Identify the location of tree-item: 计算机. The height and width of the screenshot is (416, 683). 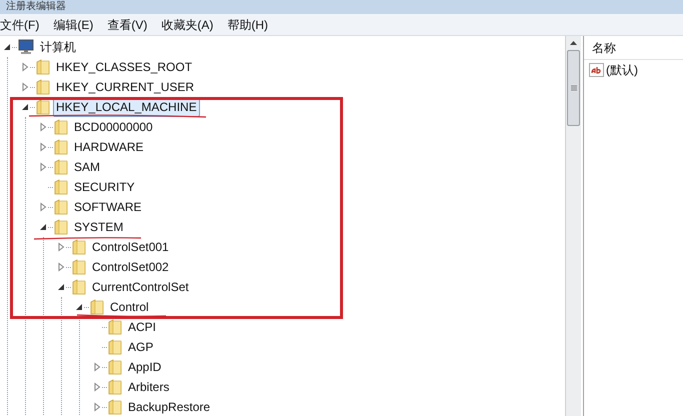
(58, 47).